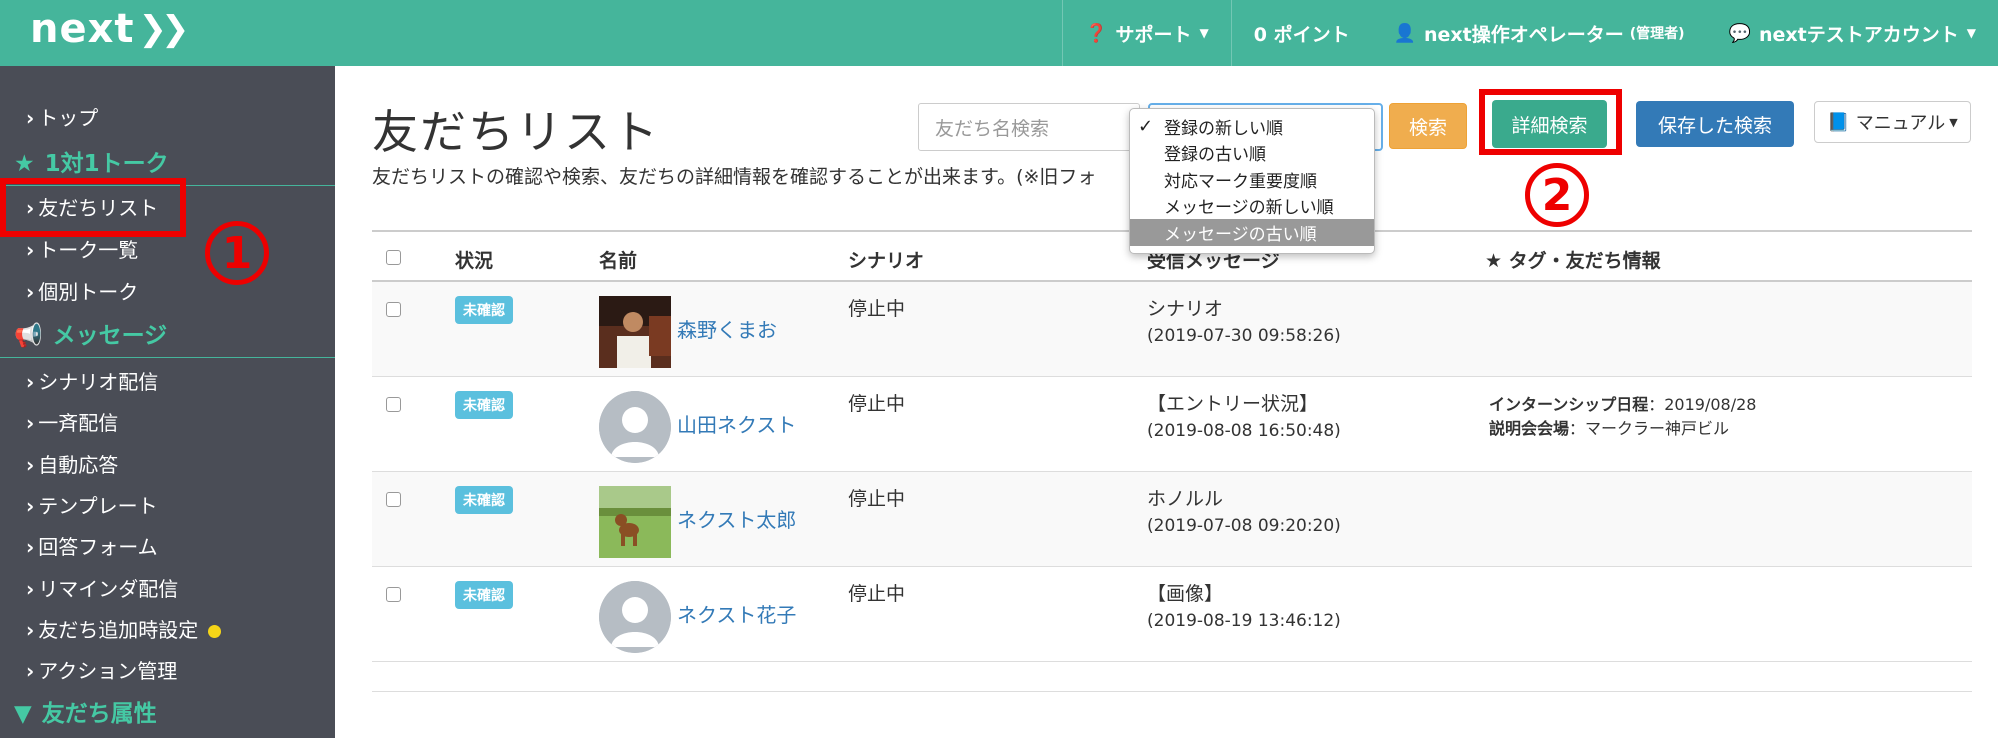  I want to click on sort-option: 登録の古い順, so click(1252, 153).